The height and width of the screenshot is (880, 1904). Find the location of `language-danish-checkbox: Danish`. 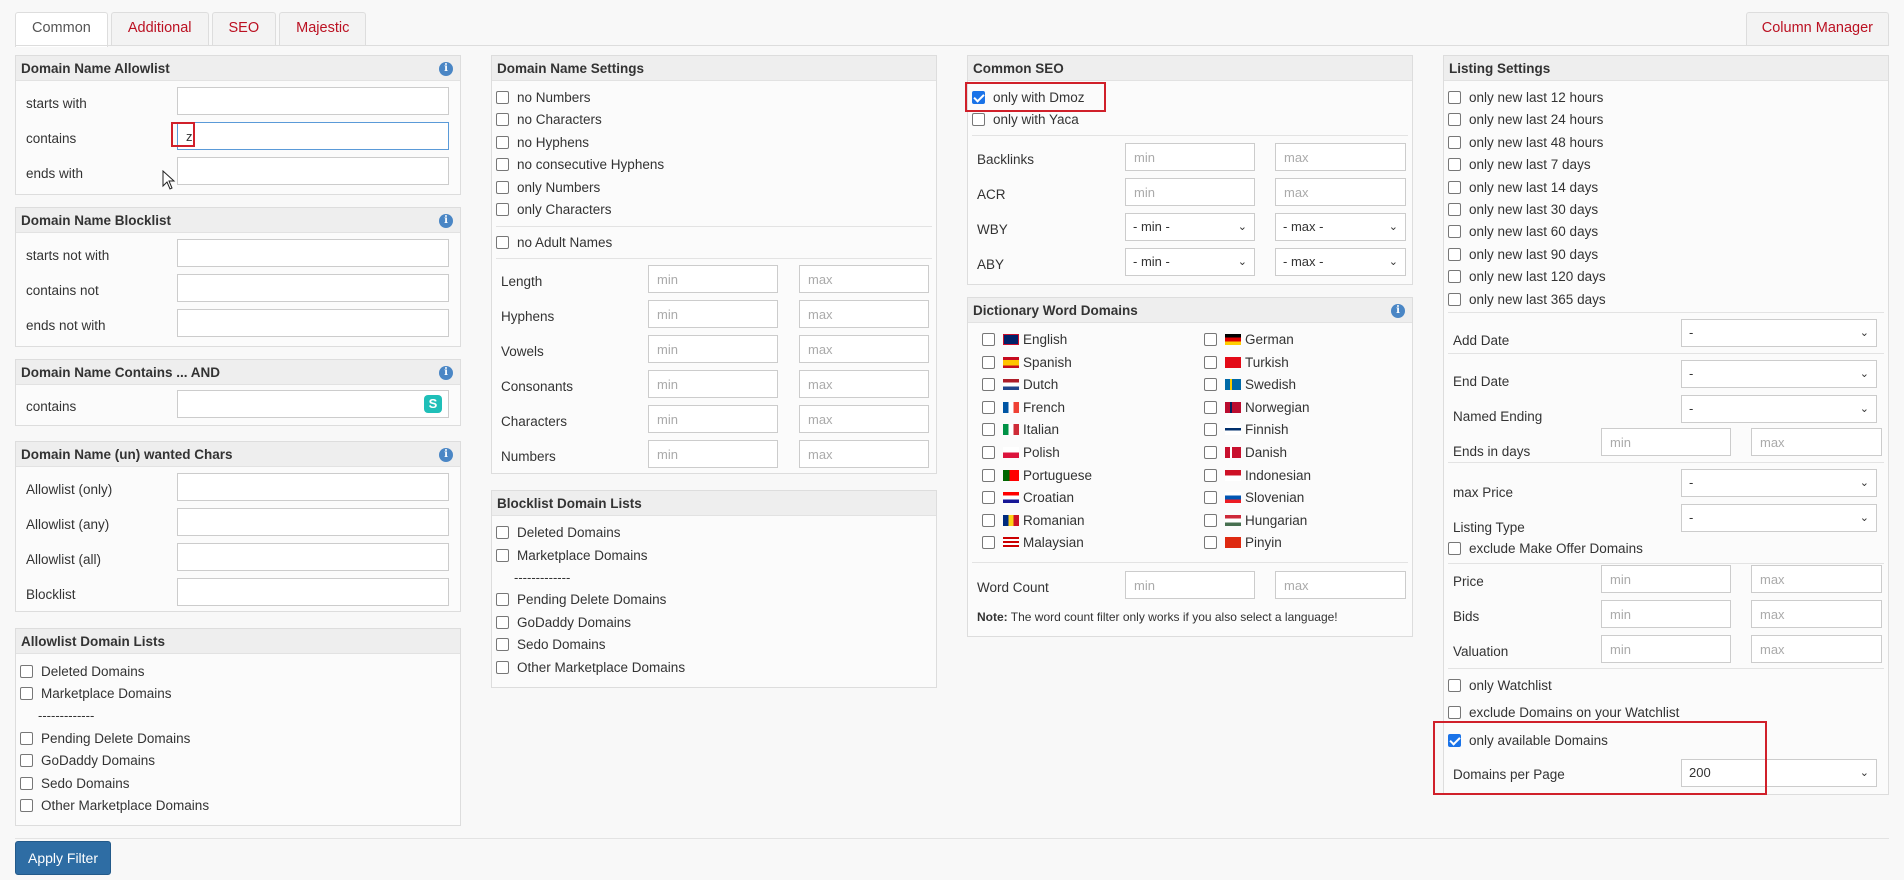

language-danish-checkbox: Danish is located at coordinates (1245, 452).